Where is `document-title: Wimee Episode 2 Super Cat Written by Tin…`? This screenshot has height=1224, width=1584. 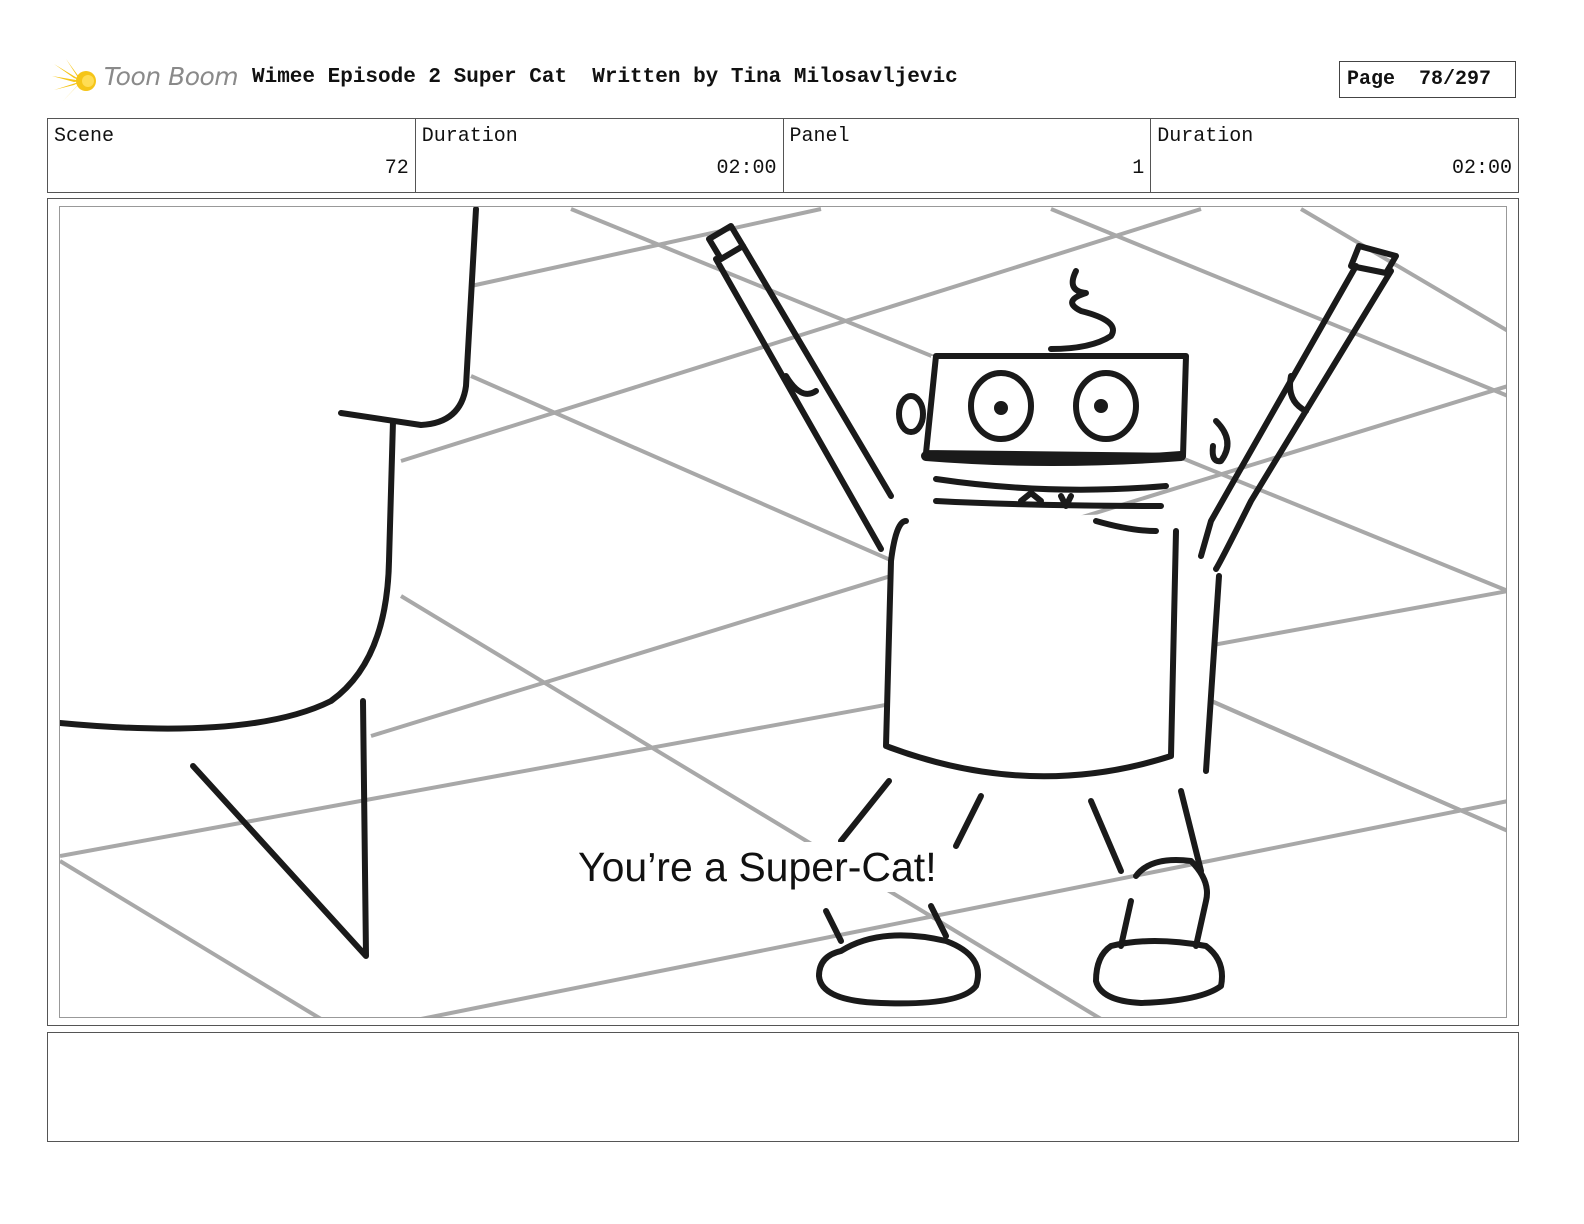 document-title: Wimee Episode 2 Super Cat Written by Tin… is located at coordinates (605, 77).